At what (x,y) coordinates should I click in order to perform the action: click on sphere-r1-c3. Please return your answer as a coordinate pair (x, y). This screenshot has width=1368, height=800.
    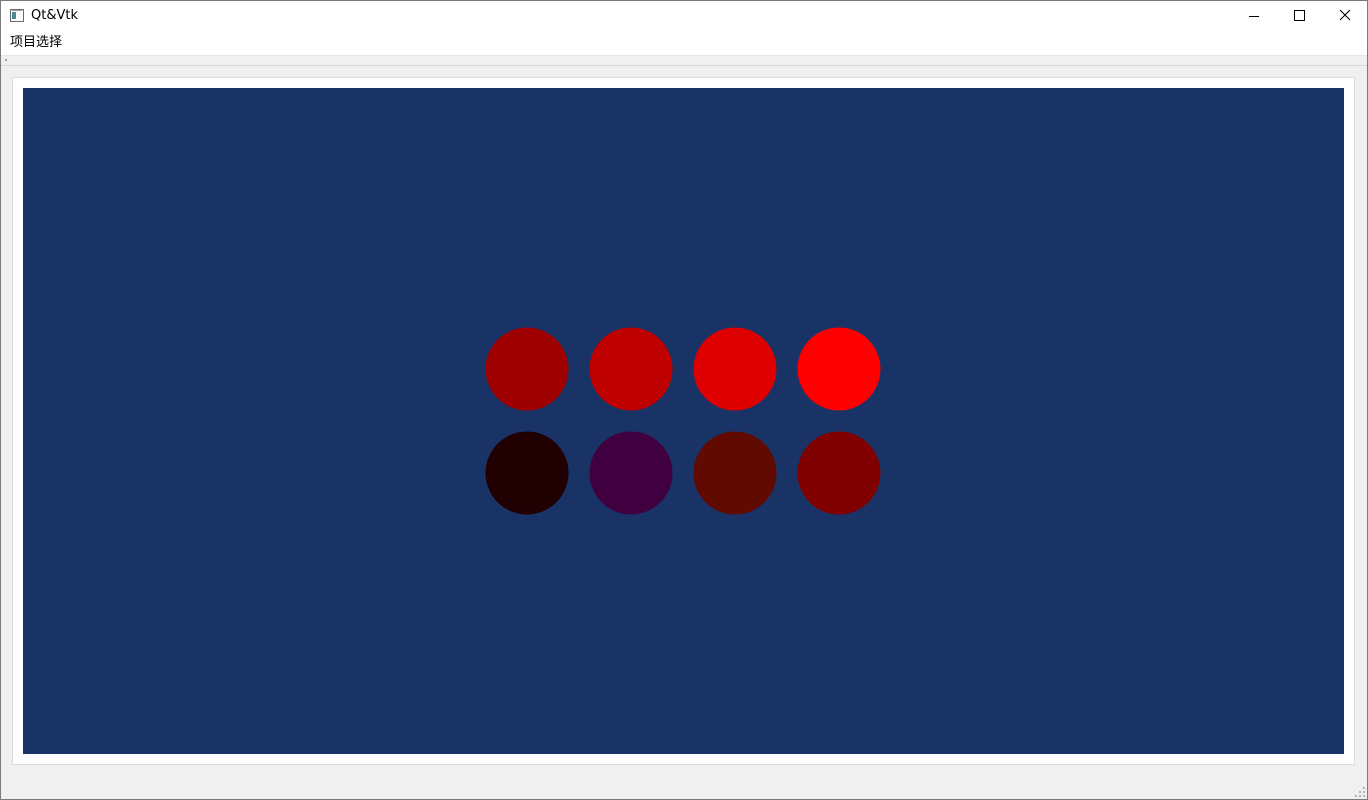
    Looking at the image, I should click on (839, 473).